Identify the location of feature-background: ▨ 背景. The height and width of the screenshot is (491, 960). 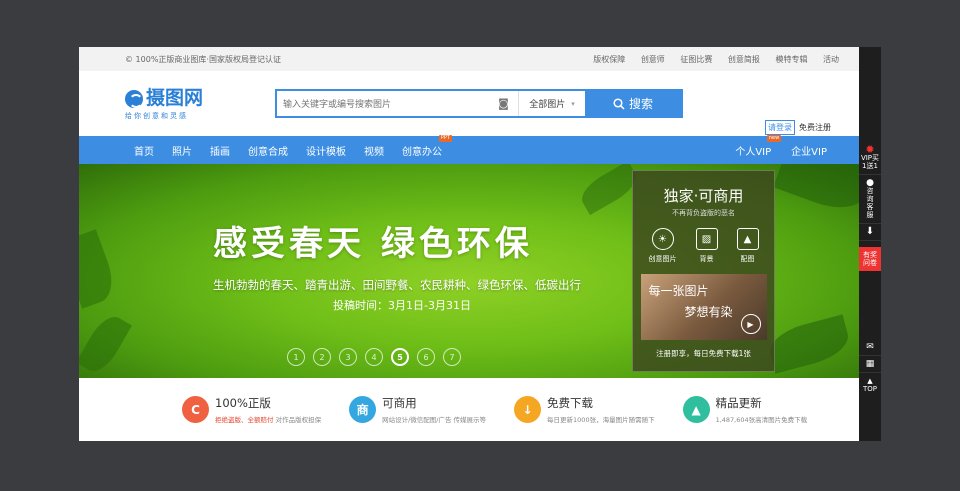
(706, 246).